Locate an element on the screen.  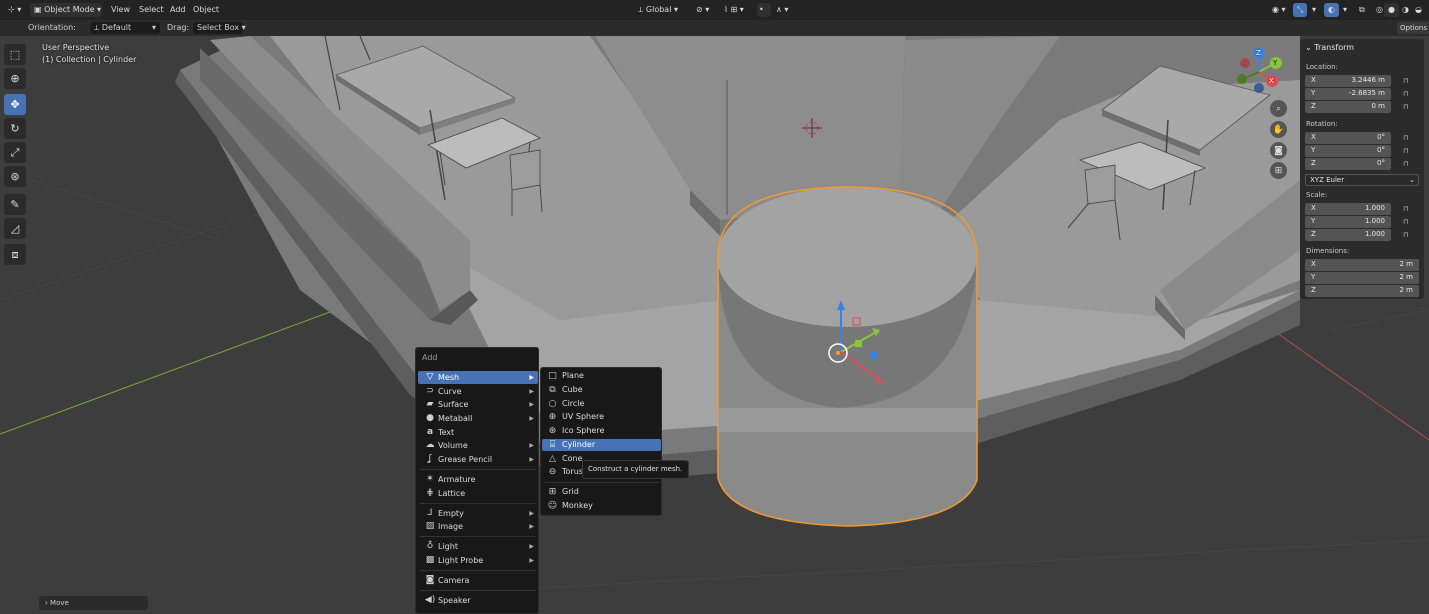
menu-item-speaker: ◀) Speaker is located at coordinates (478, 600).